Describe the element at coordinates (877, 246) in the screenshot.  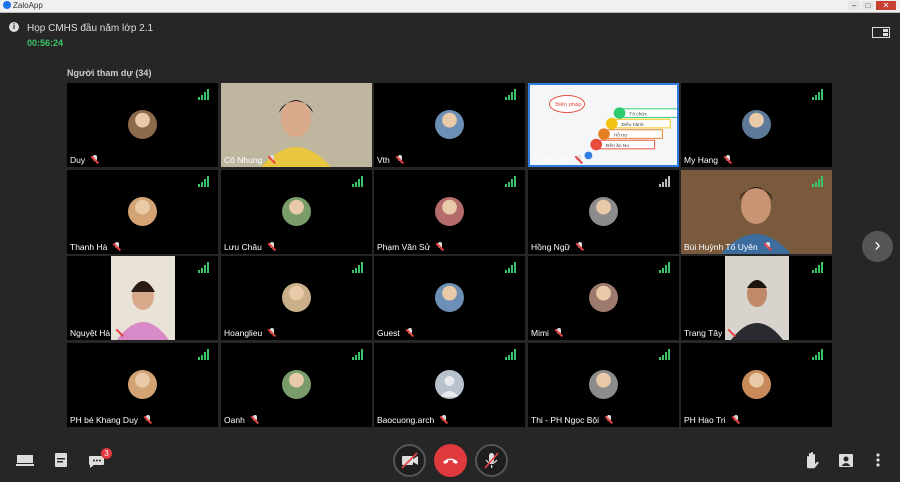
I see `next-page-button: ›` at that location.